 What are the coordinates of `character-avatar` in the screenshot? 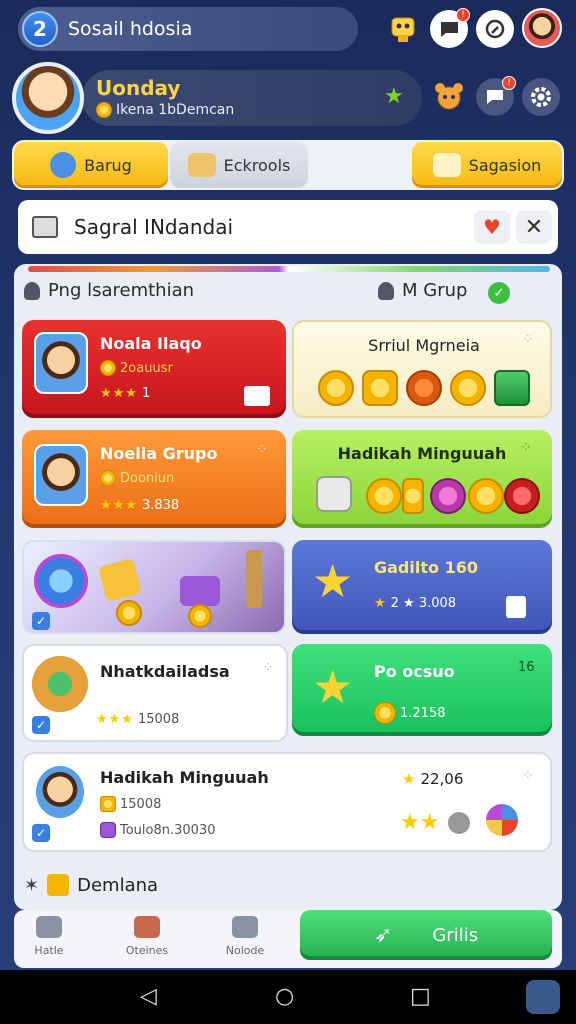 It's located at (60, 792).